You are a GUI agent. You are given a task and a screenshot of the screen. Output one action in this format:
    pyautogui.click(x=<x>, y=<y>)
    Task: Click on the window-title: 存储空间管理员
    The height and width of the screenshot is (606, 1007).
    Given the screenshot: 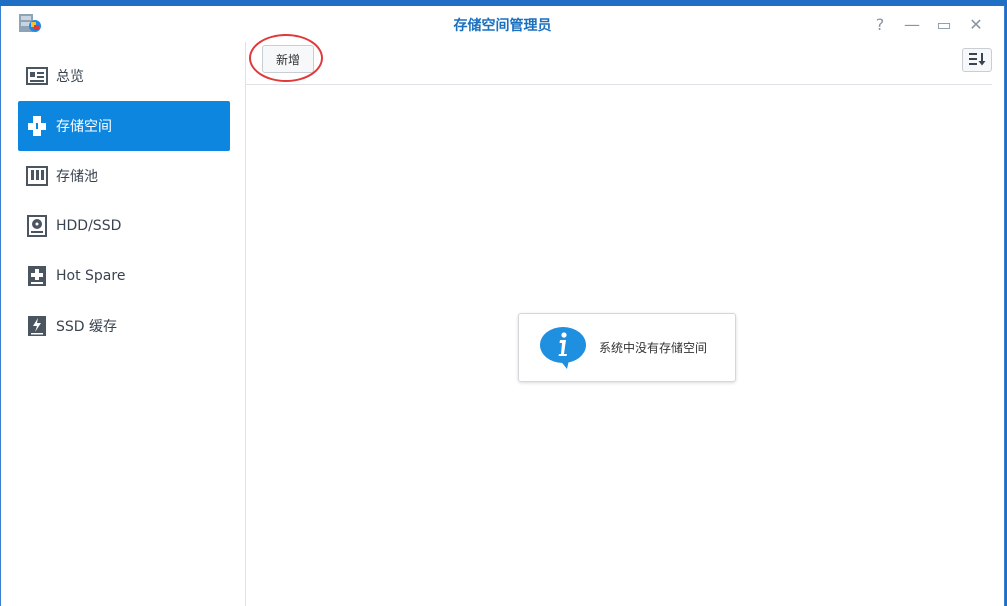 What is the action you would take?
    pyautogui.click(x=502, y=26)
    